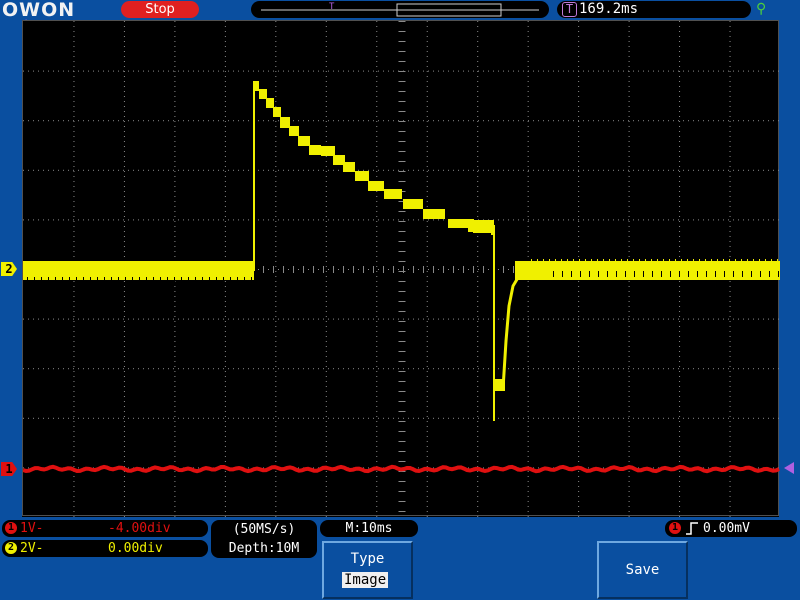 This screenshot has width=800, height=600. I want to click on trigger-info: 1 0.00mV, so click(731, 528).